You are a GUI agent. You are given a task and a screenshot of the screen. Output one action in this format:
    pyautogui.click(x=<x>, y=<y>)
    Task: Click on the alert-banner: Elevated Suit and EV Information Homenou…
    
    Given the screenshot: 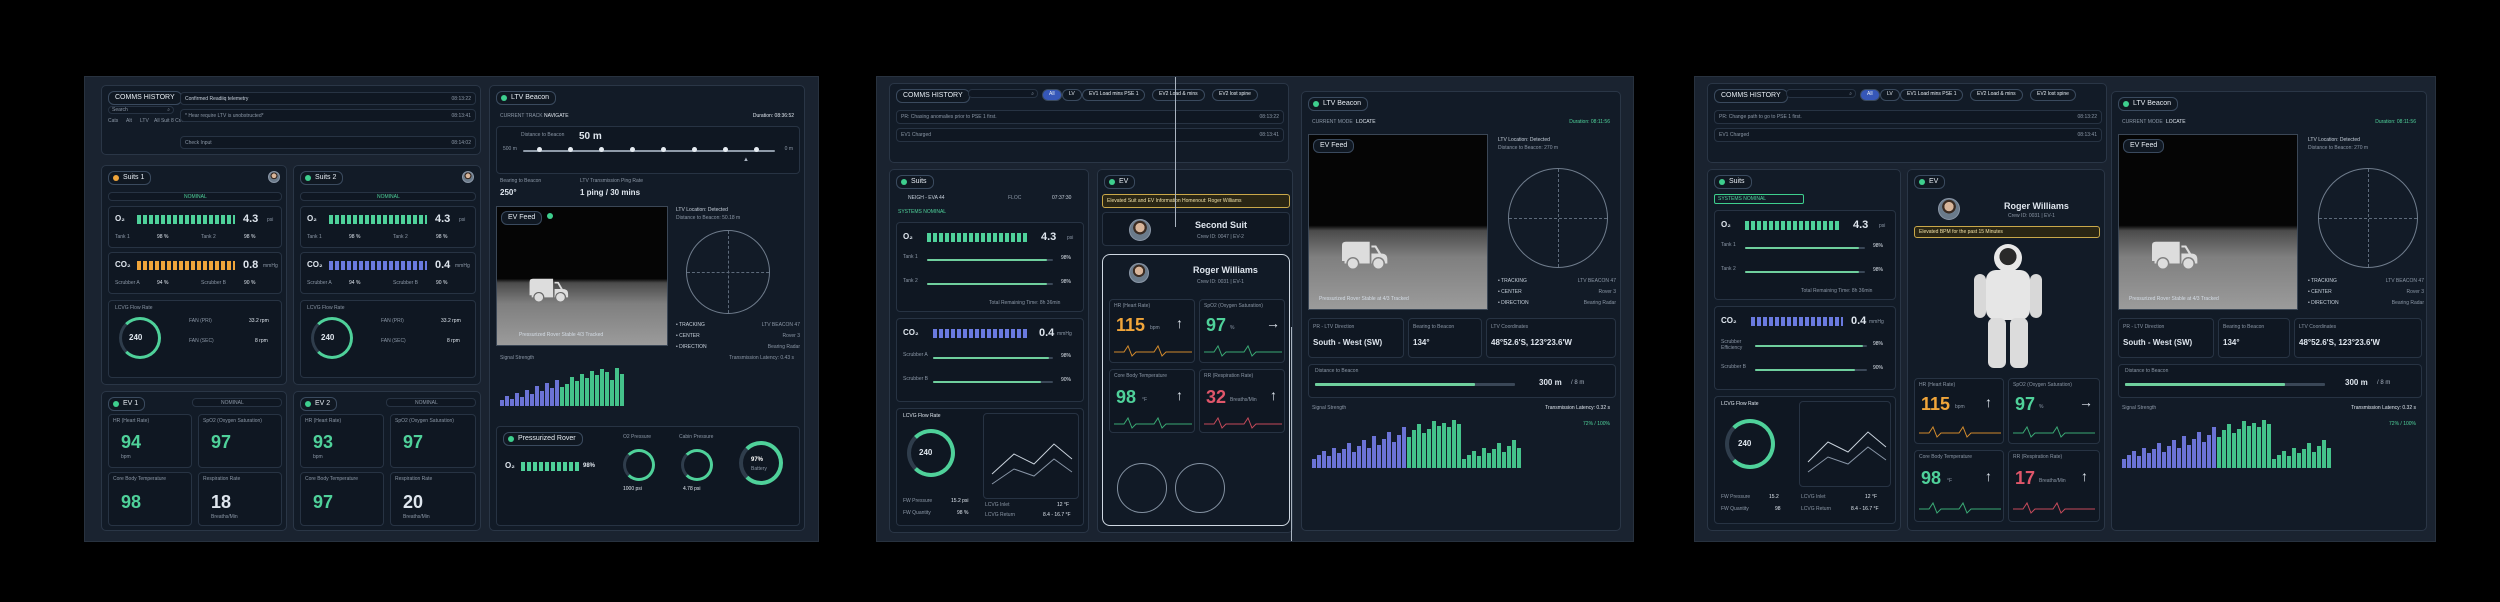 What is the action you would take?
    pyautogui.click(x=1196, y=201)
    